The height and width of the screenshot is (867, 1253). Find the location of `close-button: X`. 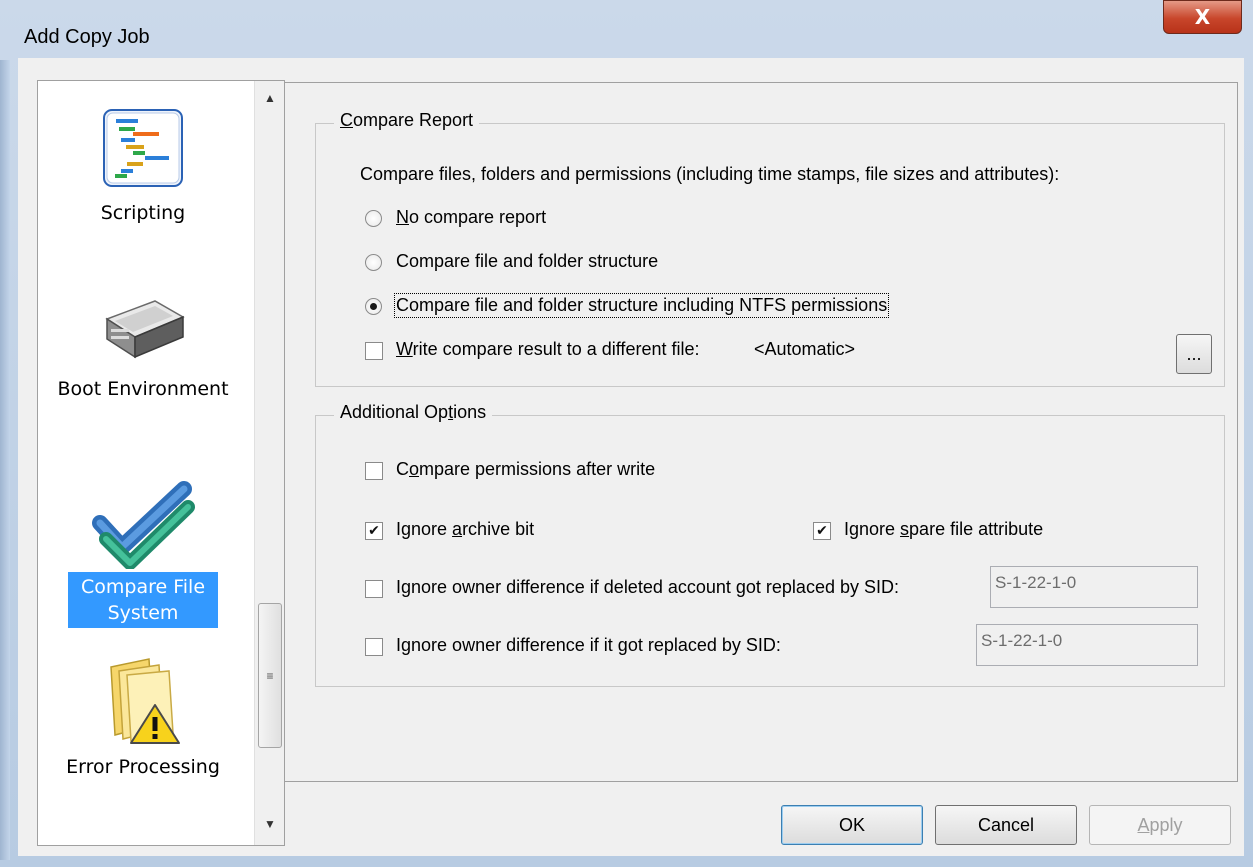

close-button: X is located at coordinates (1202, 17).